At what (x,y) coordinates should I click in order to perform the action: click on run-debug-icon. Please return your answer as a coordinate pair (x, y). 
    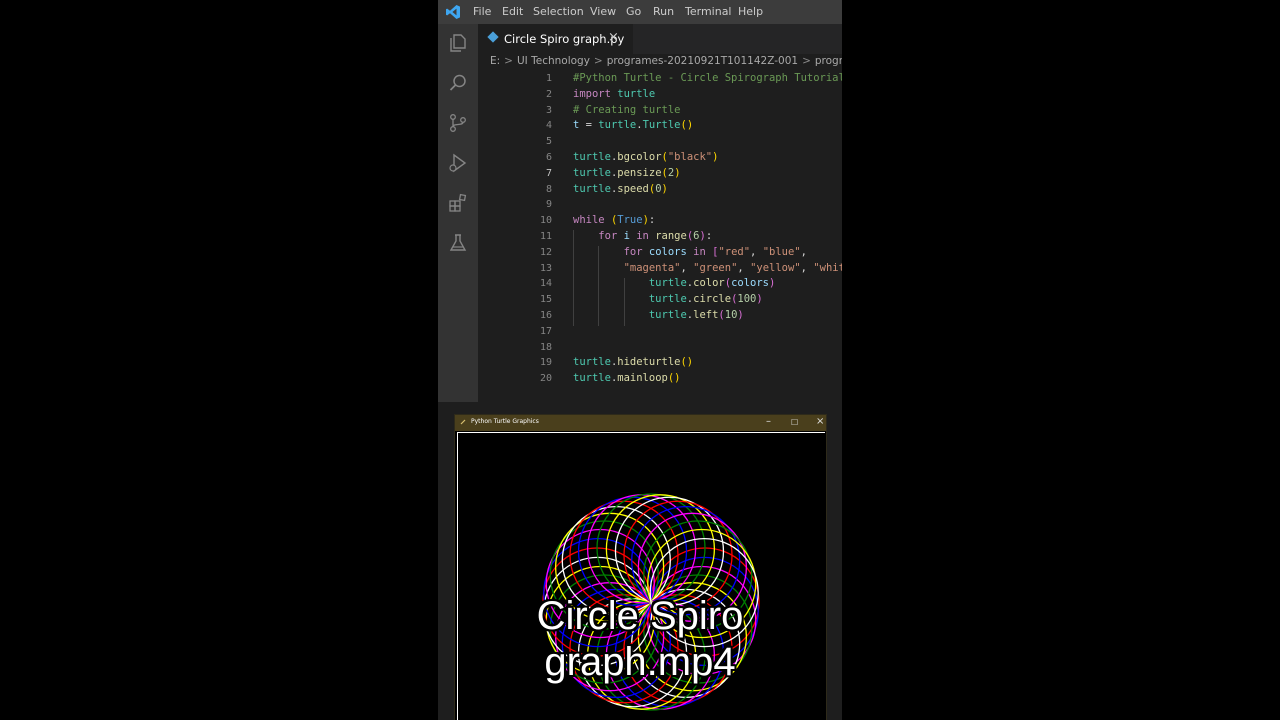
    Looking at the image, I should click on (458, 163).